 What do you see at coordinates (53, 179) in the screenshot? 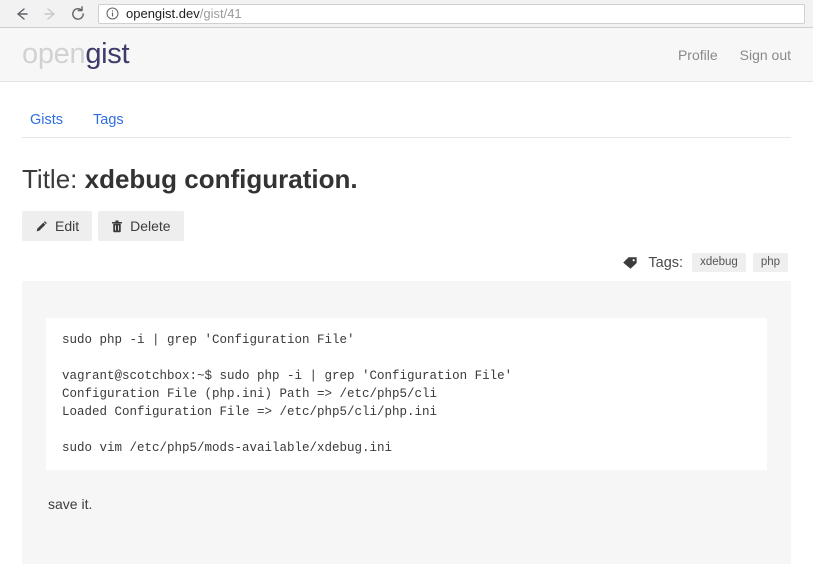
I see `page-title-prefix: Title:` at bounding box center [53, 179].